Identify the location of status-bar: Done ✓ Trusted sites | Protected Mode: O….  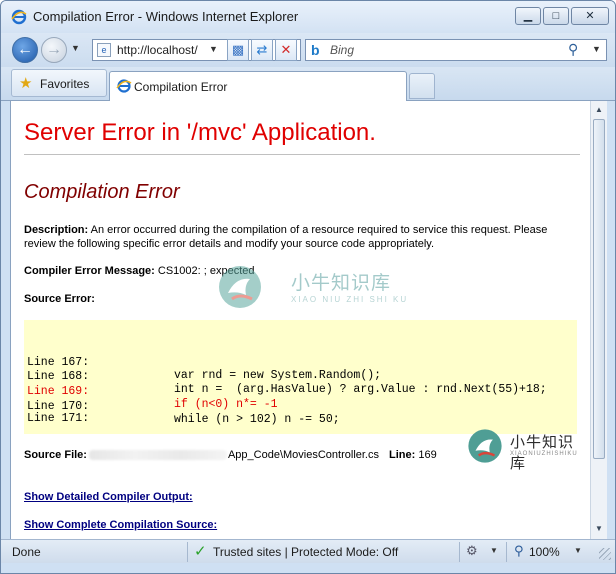
(308, 551).